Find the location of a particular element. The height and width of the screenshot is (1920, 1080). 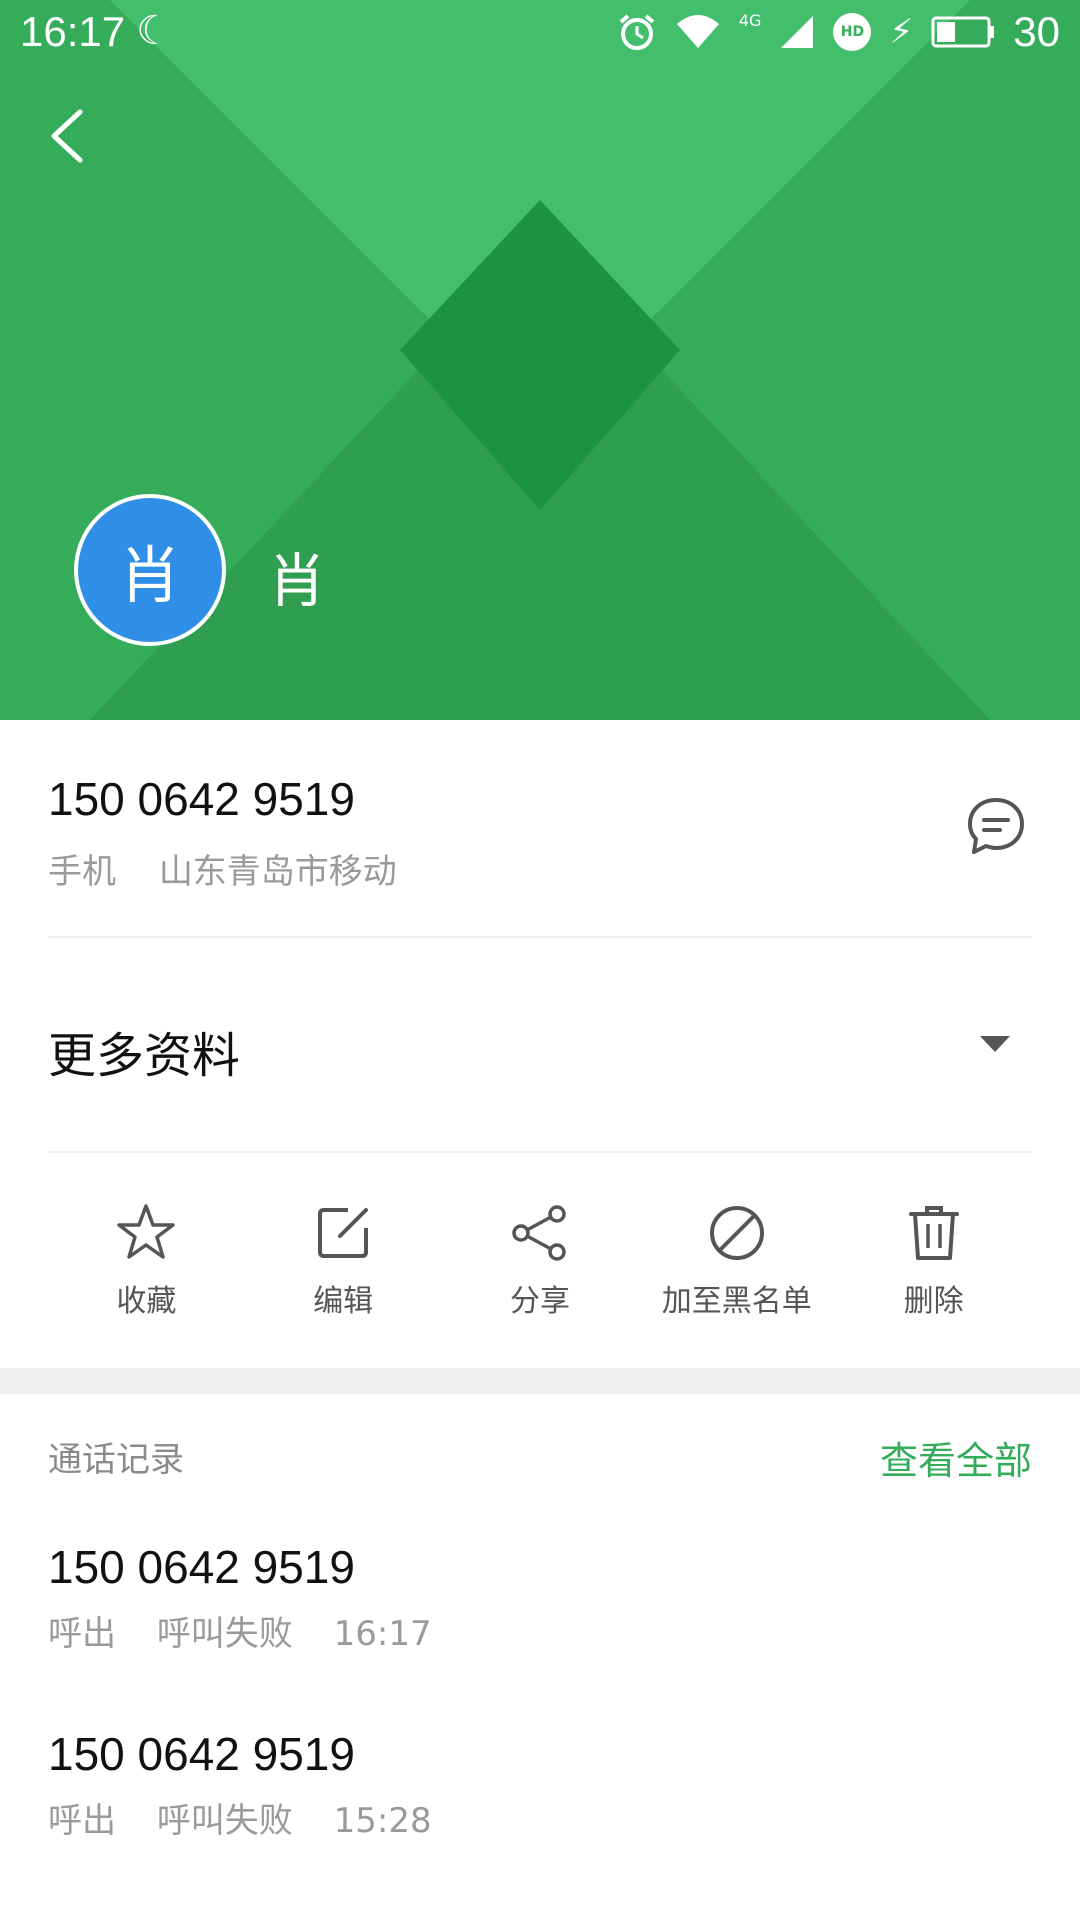

phone-location: 山东青岛市移动 is located at coordinates (277, 872).